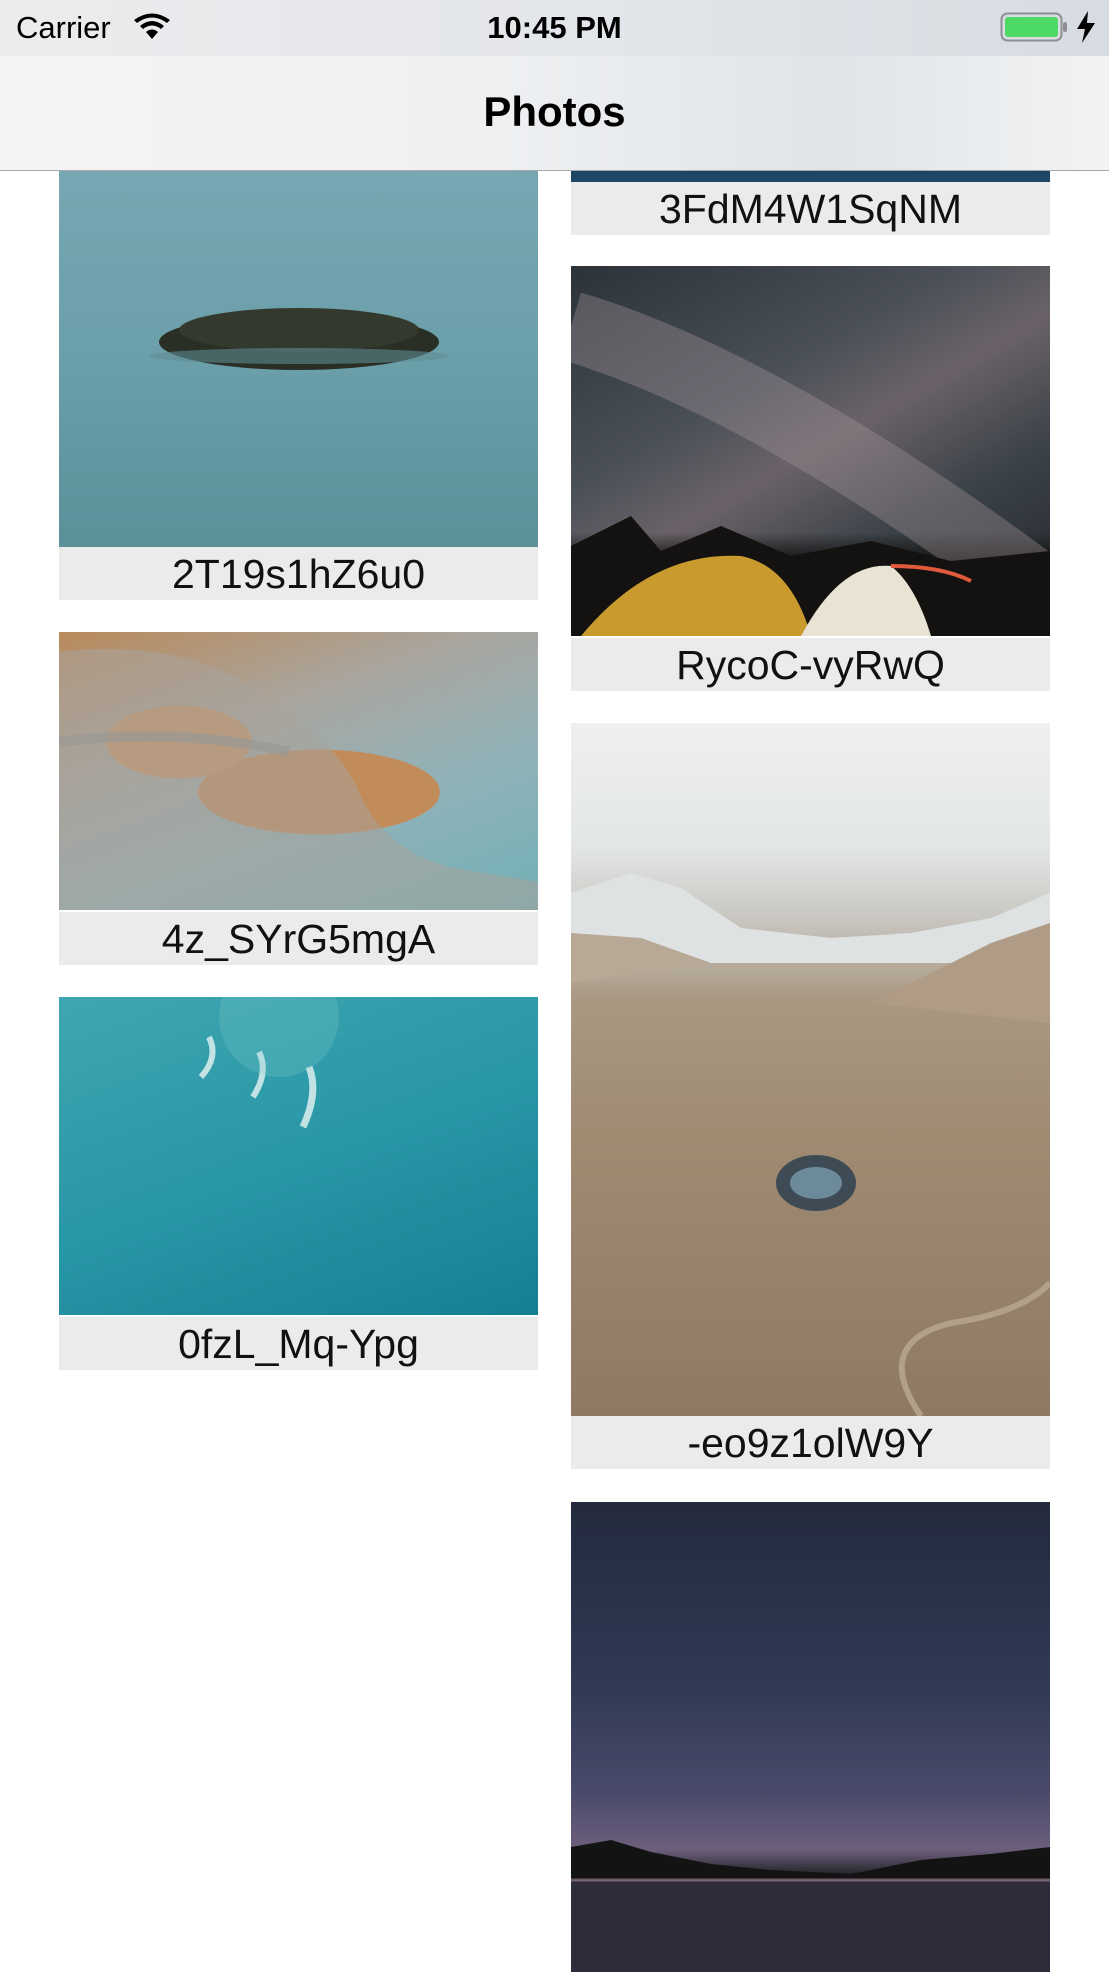 Image resolution: width=1109 pixels, height=1972 pixels. What do you see at coordinates (810, 664) in the screenshot?
I see `photo-caption: RycoC-vyRwQ` at bounding box center [810, 664].